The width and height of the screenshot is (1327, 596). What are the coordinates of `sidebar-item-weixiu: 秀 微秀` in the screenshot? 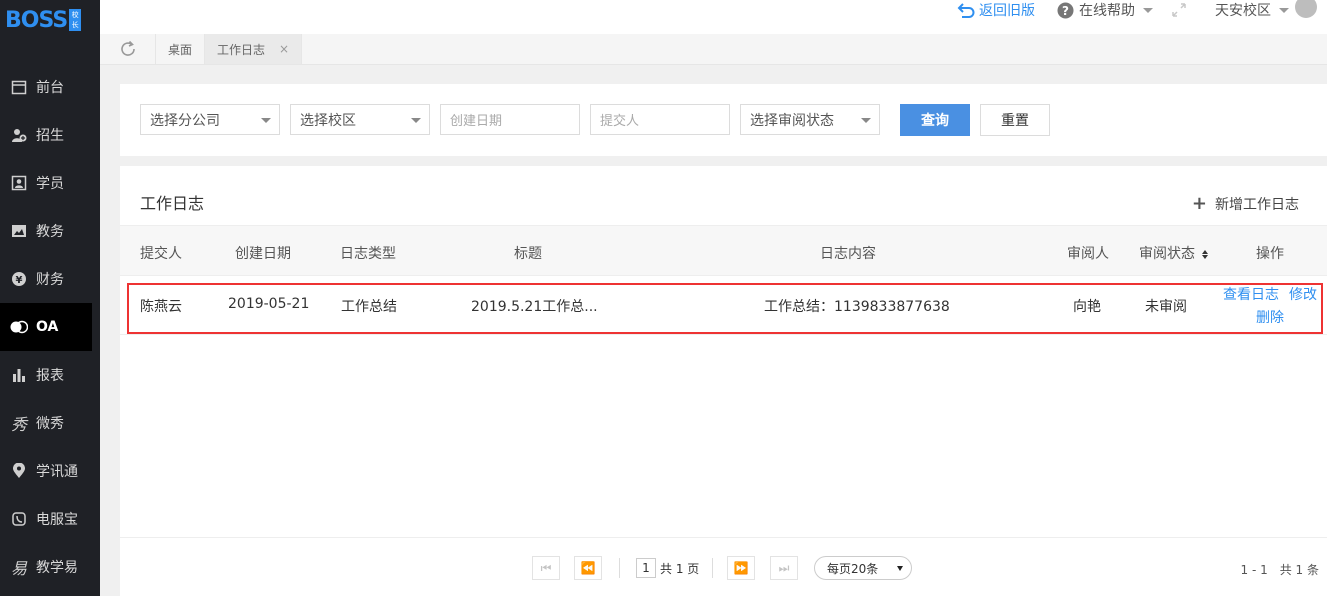 It's located at (50, 423).